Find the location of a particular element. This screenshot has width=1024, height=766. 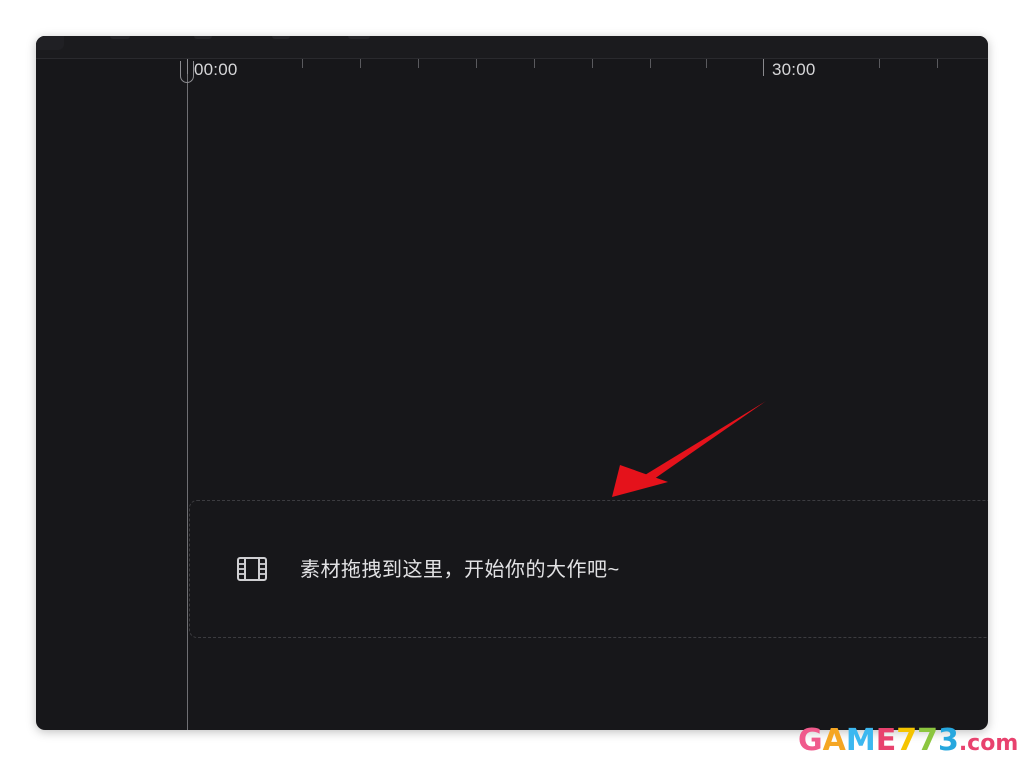

playhead-line is located at coordinates (187, 402).